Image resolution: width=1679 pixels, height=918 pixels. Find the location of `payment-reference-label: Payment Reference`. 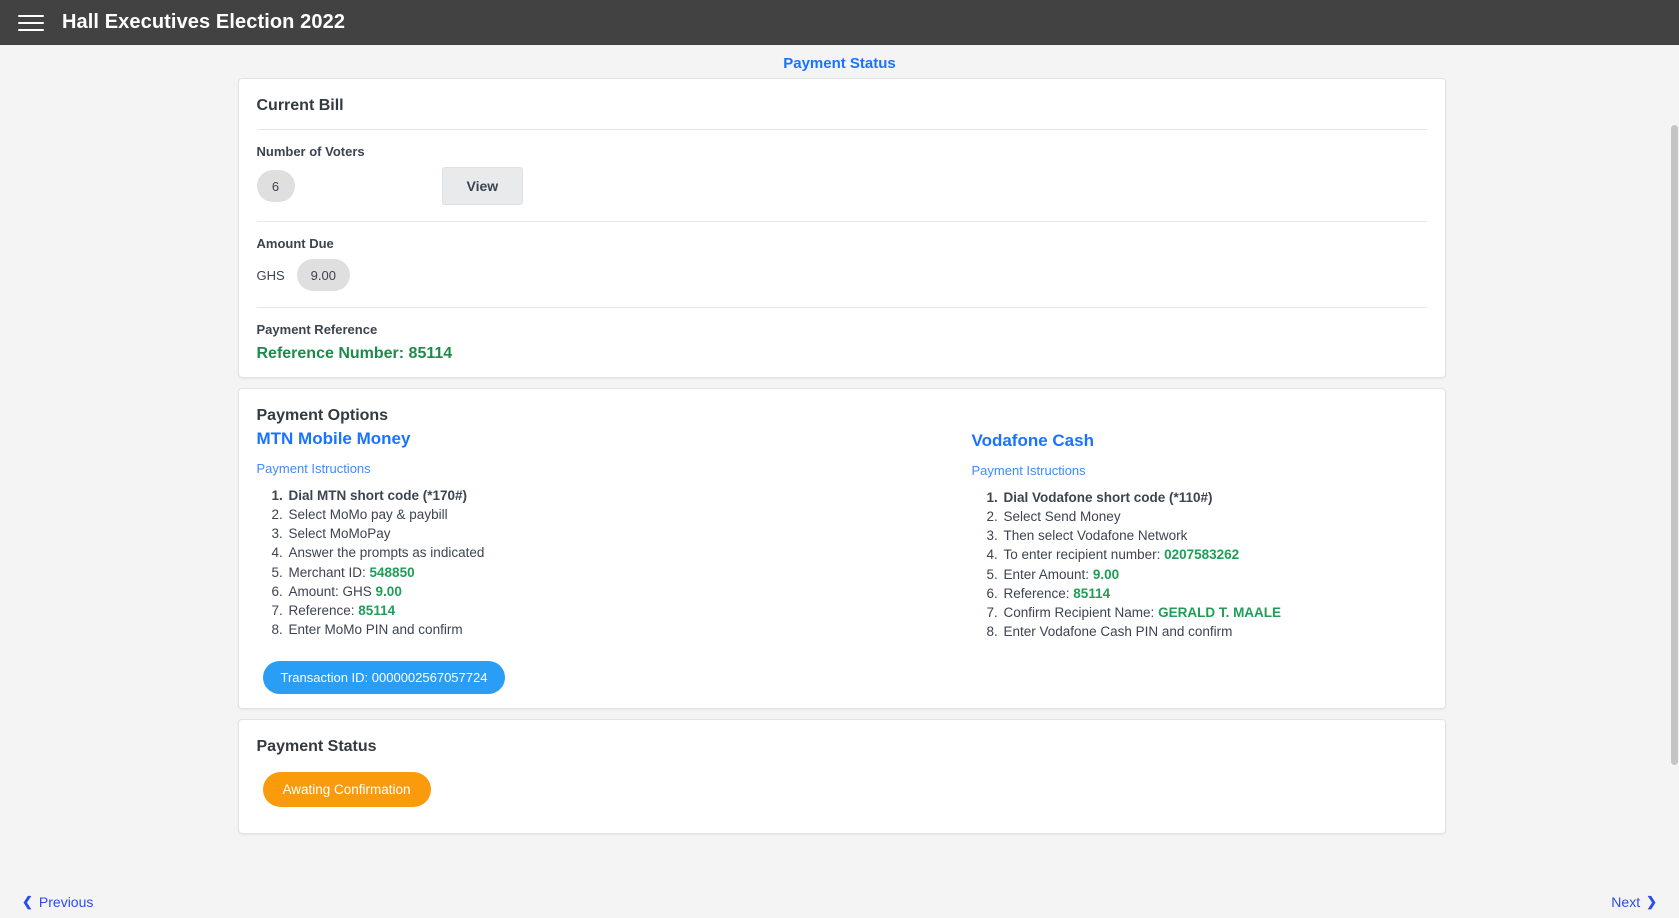

payment-reference-label: Payment Reference is located at coordinates (317, 329).